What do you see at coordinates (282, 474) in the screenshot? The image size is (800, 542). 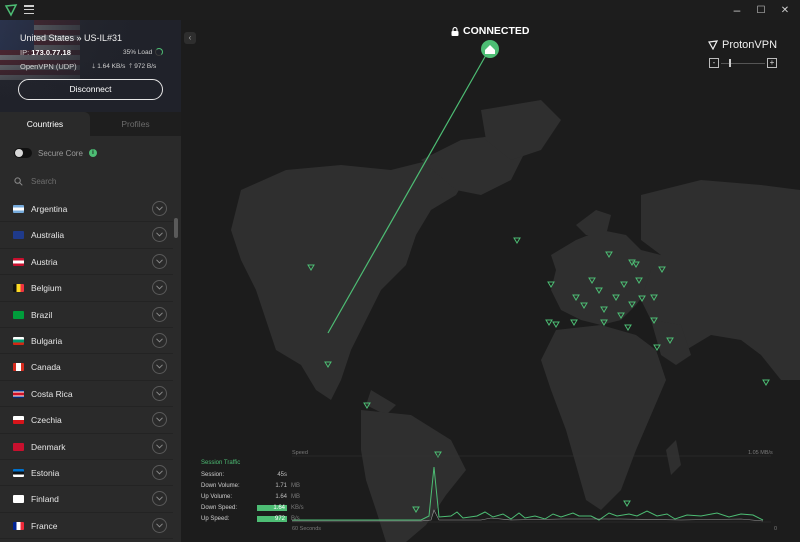 I see `traffic-value: 45s` at bounding box center [282, 474].